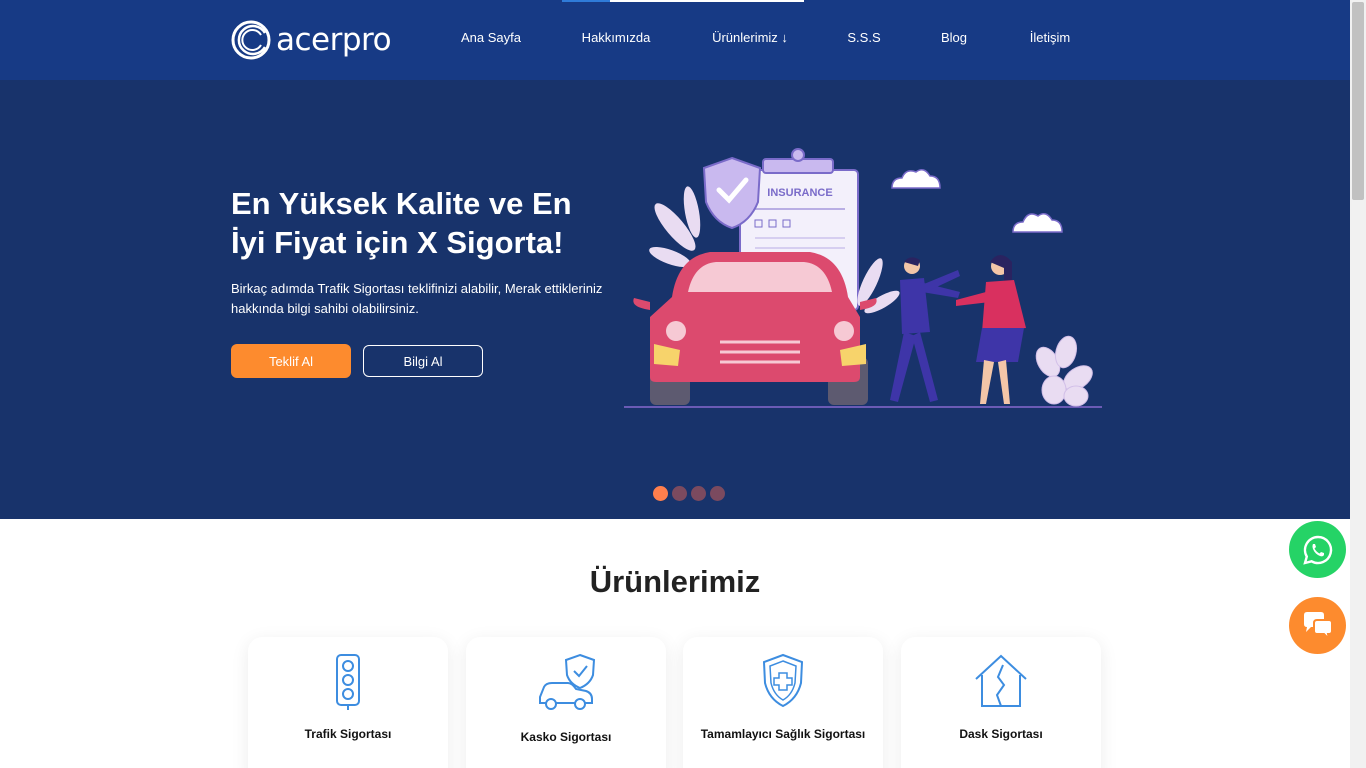  What do you see at coordinates (616, 37) in the screenshot?
I see `nav-about: Hakkımızda` at bounding box center [616, 37].